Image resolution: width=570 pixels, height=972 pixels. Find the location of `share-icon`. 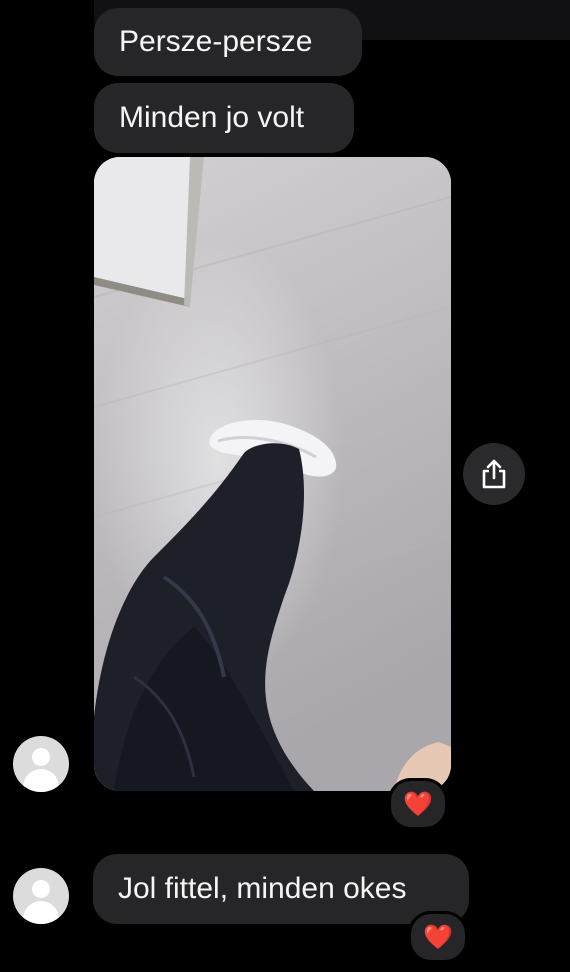

share-icon is located at coordinates (494, 474).